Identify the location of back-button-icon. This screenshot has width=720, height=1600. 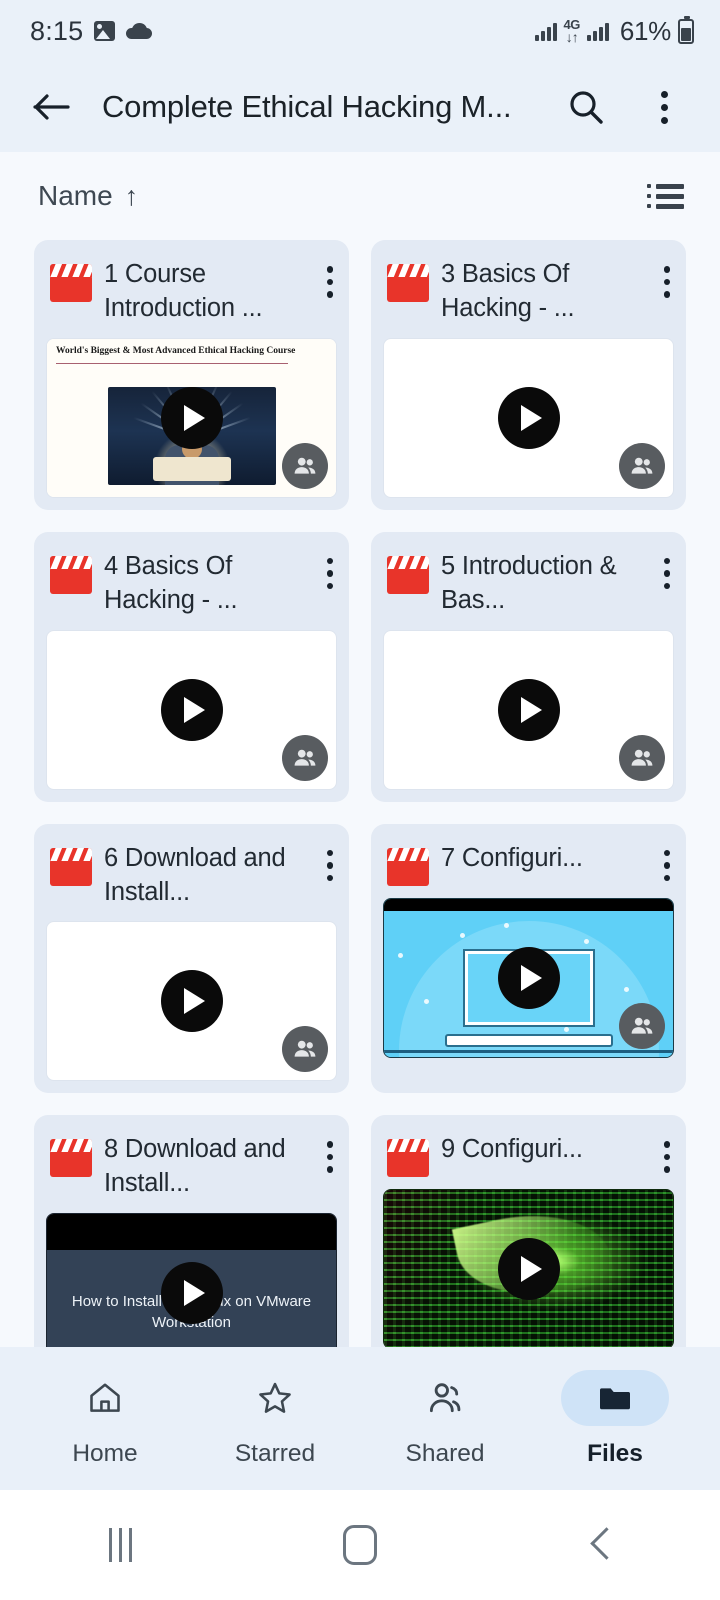
(600, 1545).